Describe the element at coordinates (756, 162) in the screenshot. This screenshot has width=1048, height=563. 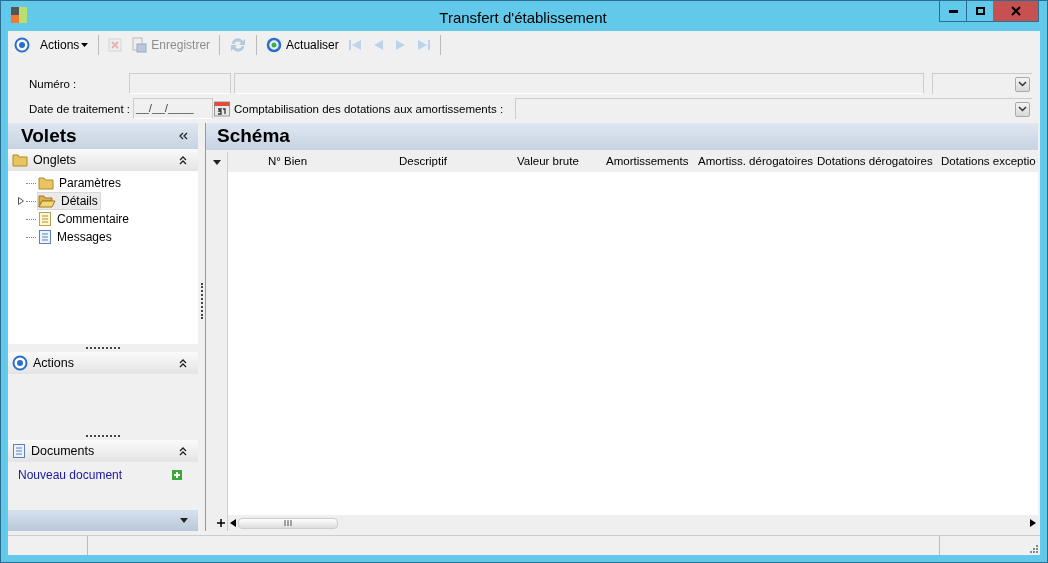
I see `column-header: Amortiss. dérogatoires` at that location.